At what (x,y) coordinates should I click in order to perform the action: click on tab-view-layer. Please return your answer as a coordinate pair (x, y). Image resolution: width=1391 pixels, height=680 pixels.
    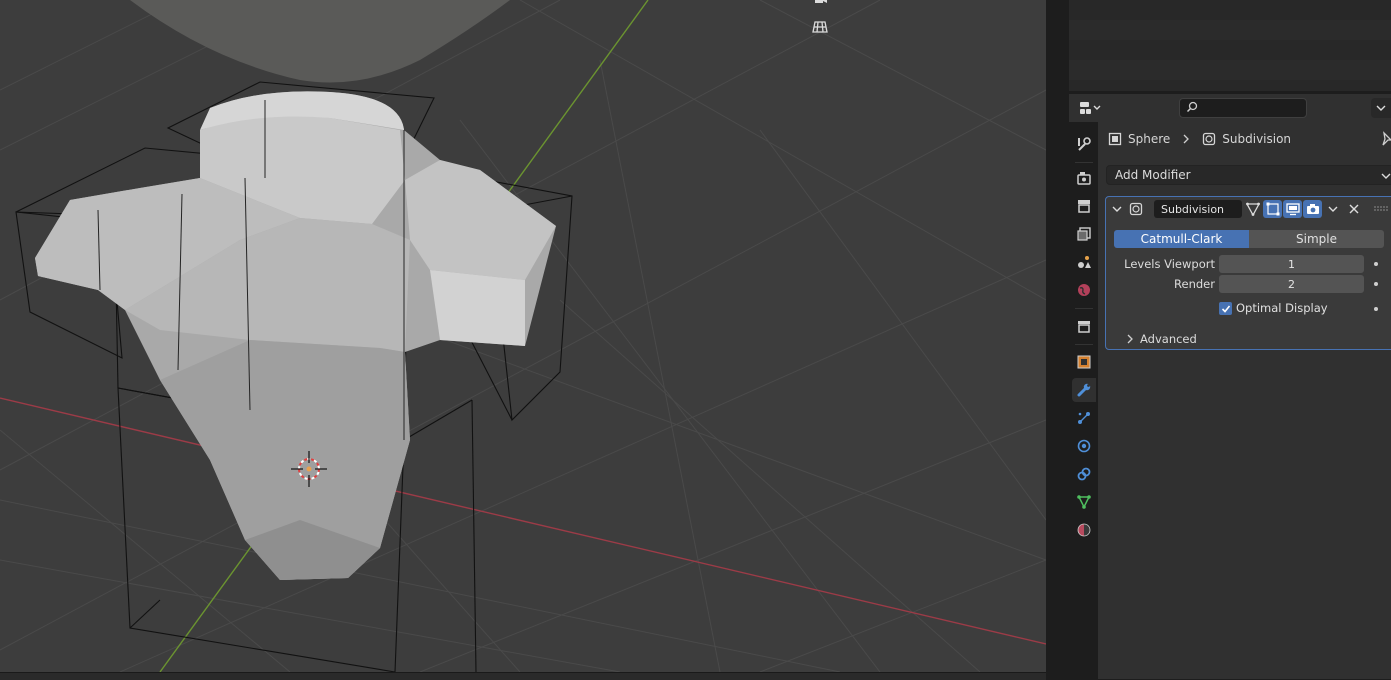
    Looking at the image, I should click on (1084, 234).